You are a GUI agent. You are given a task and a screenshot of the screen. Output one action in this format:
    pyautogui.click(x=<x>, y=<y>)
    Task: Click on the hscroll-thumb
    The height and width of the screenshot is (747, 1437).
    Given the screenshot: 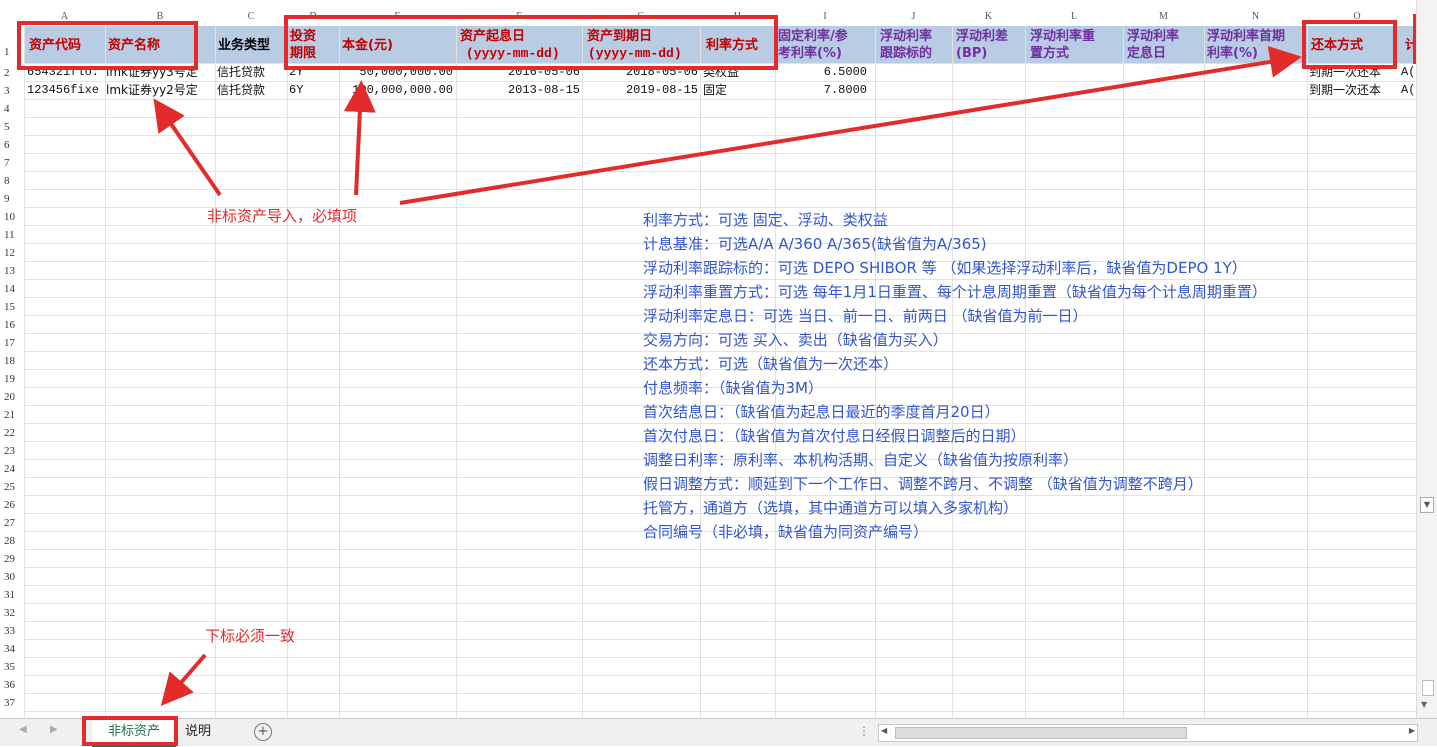 What is the action you would take?
    pyautogui.click(x=1041, y=733)
    